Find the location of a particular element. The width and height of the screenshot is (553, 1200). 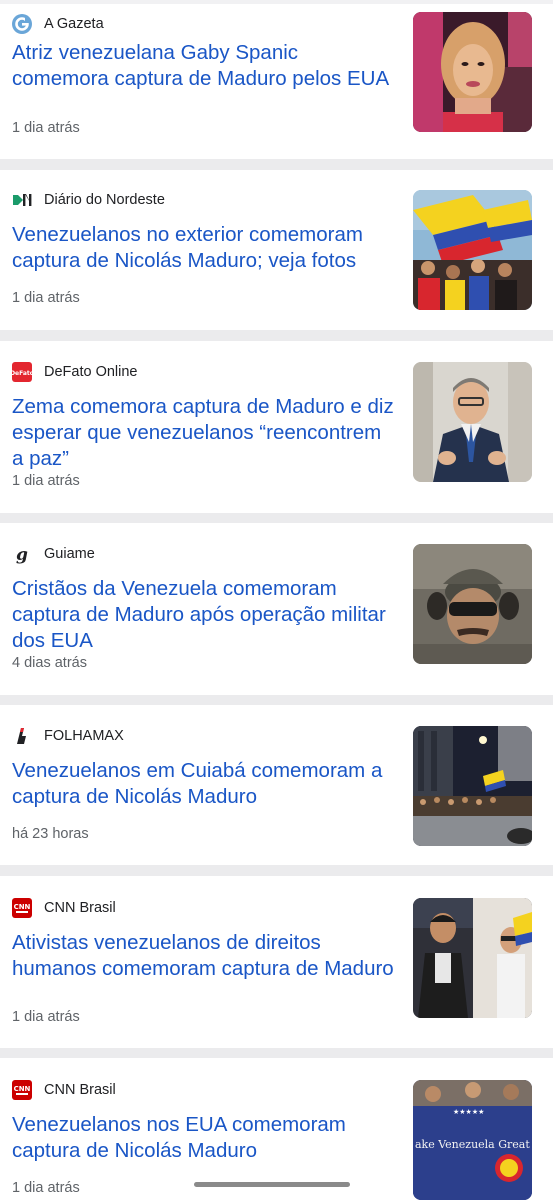

guiame-logo-icon: g is located at coordinates (22, 554).